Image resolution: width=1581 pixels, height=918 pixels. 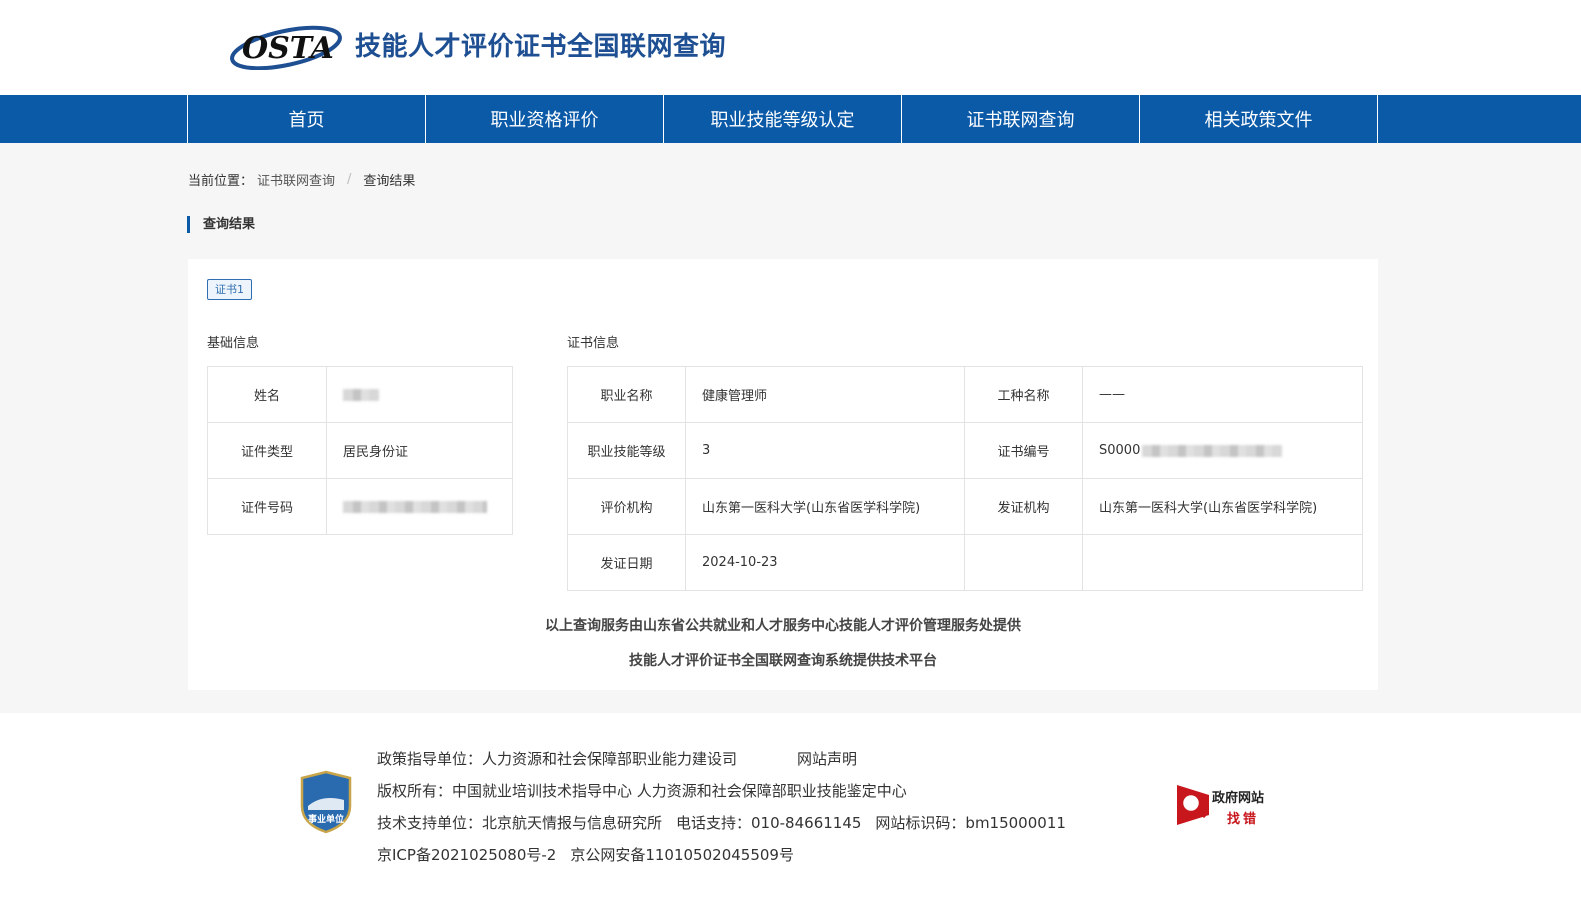 I want to click on skill-level-value: 3, so click(x=825, y=450).